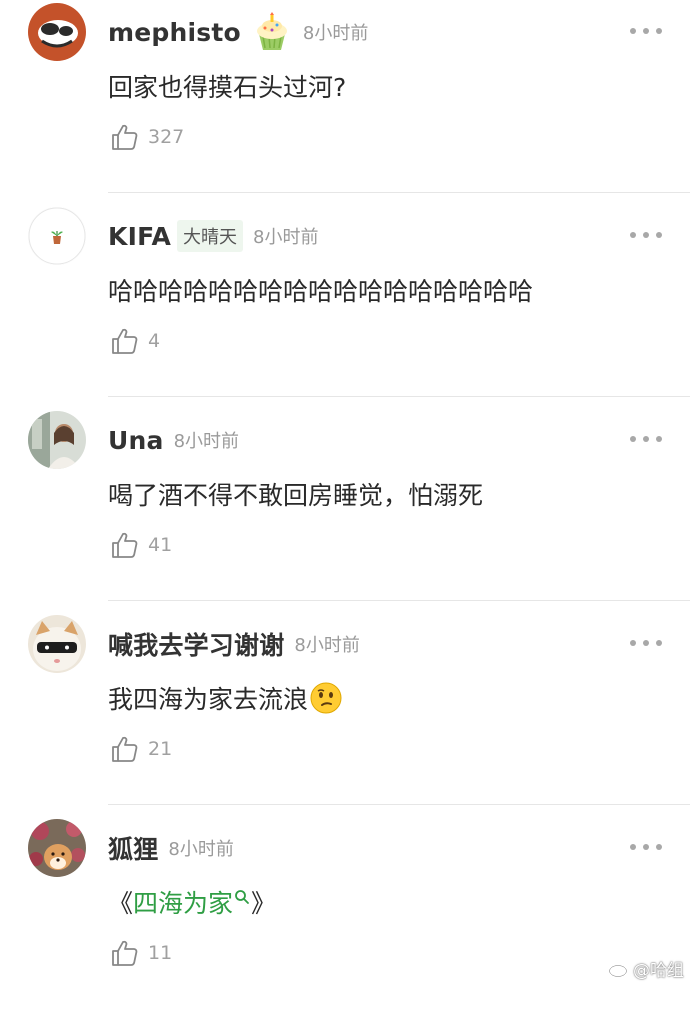  Describe the element at coordinates (321, 291) in the screenshot. I see `comment-text: 哈哈哈哈哈哈哈哈哈哈哈哈哈哈哈哈哈` at that location.